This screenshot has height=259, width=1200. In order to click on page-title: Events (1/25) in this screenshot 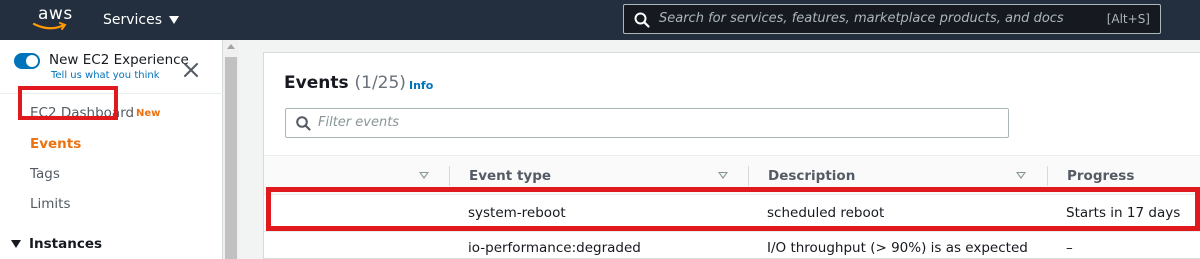, I will do `click(345, 83)`.